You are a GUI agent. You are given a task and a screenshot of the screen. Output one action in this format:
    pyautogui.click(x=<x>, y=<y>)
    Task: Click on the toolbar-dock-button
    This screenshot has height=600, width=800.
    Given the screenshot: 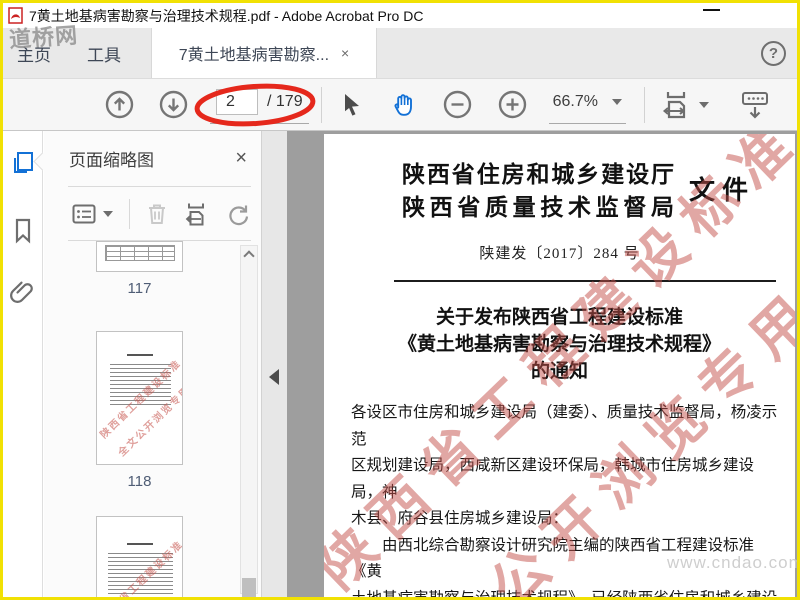 What is the action you would take?
    pyautogui.click(x=755, y=105)
    